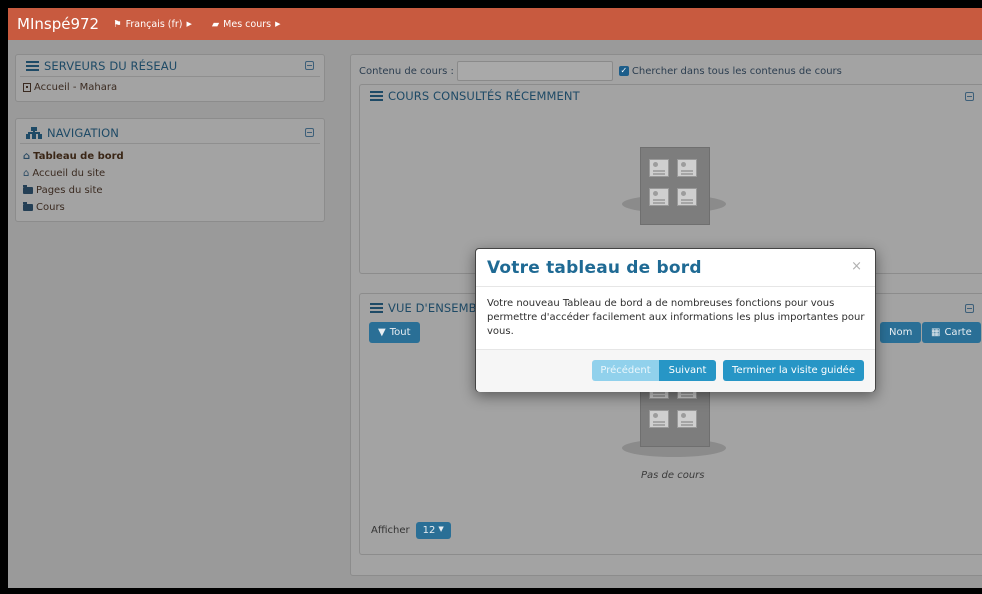  I want to click on sort-name-label: Nom, so click(901, 332).